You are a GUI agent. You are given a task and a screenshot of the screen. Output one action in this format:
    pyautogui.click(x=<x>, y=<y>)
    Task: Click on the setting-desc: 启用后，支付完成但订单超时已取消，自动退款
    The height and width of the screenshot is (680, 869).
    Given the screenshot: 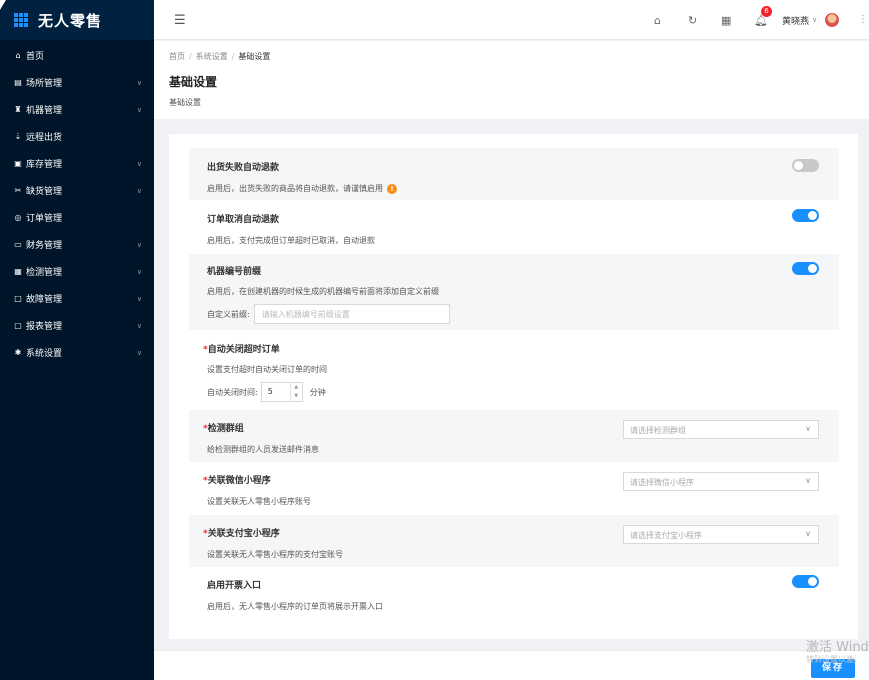 What is the action you would take?
    pyautogui.click(x=291, y=240)
    